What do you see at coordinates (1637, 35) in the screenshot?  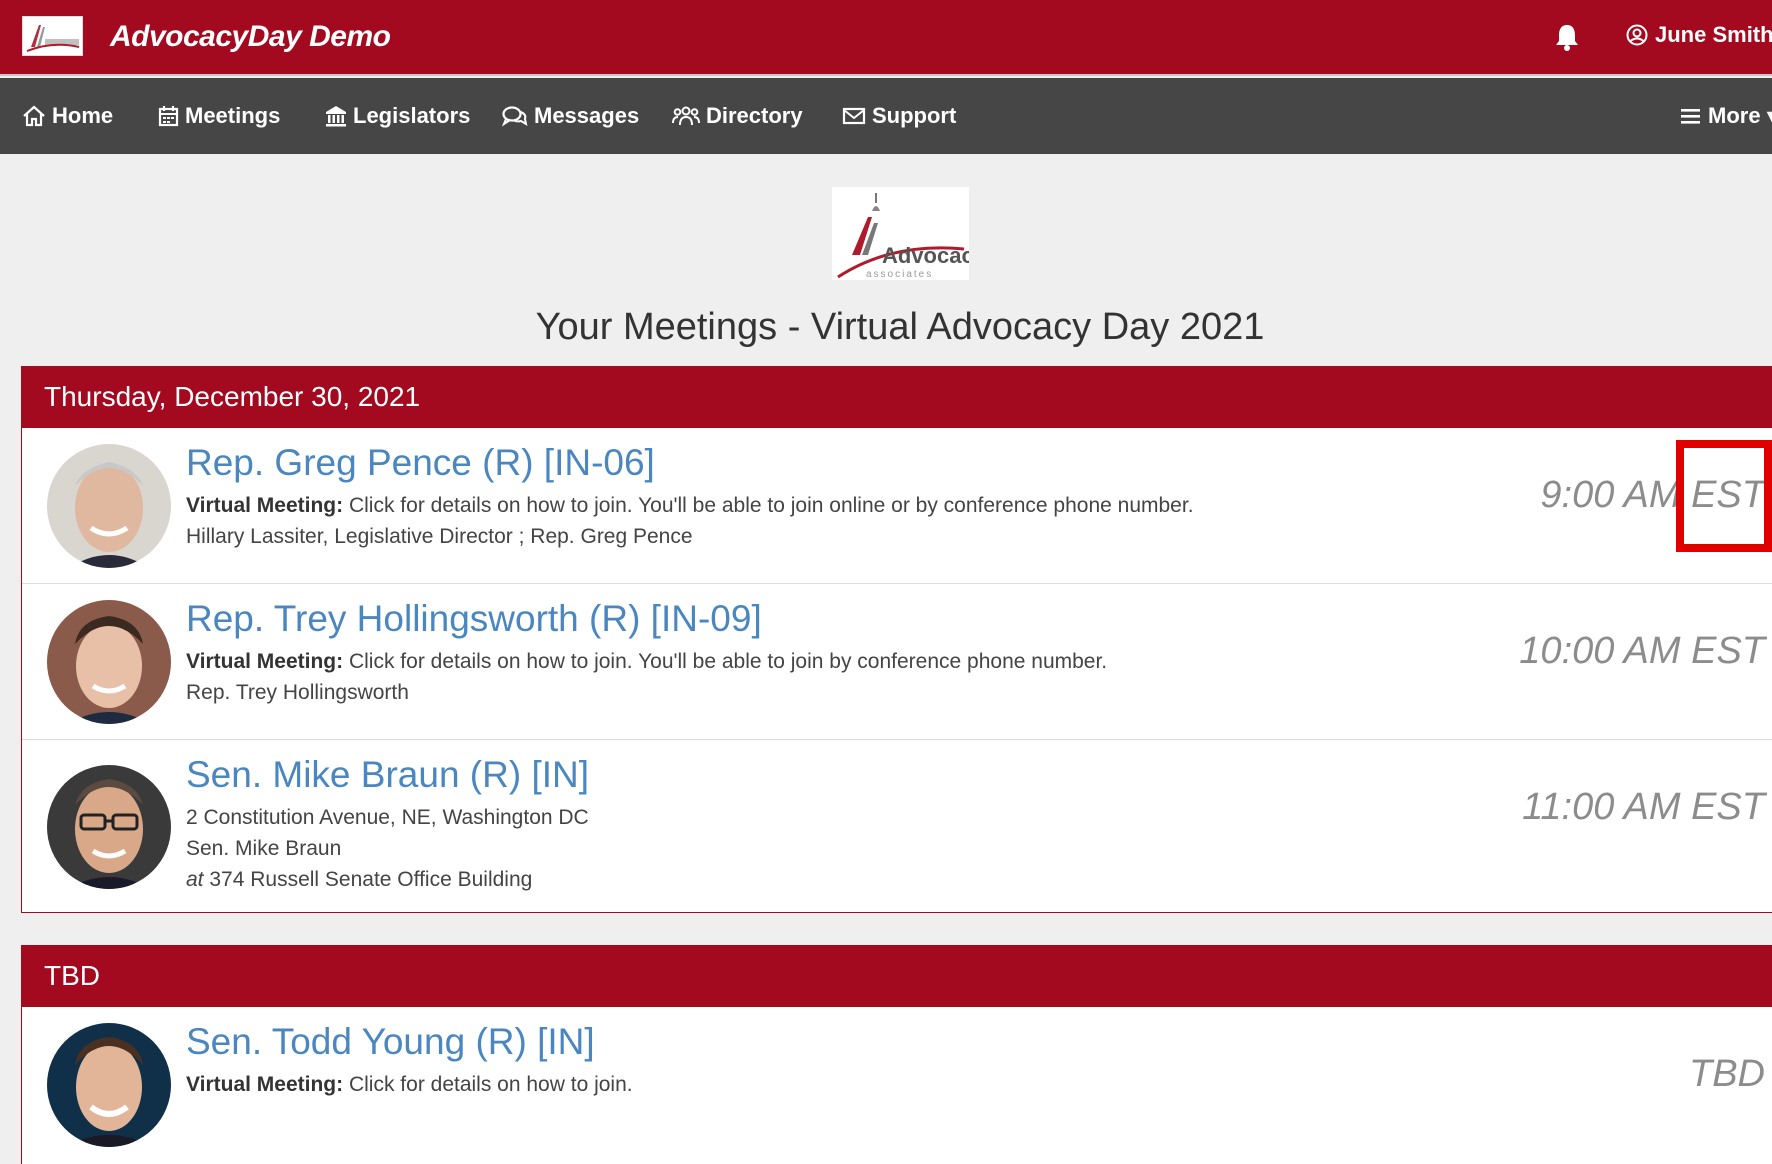 I see `user-circle-icon` at bounding box center [1637, 35].